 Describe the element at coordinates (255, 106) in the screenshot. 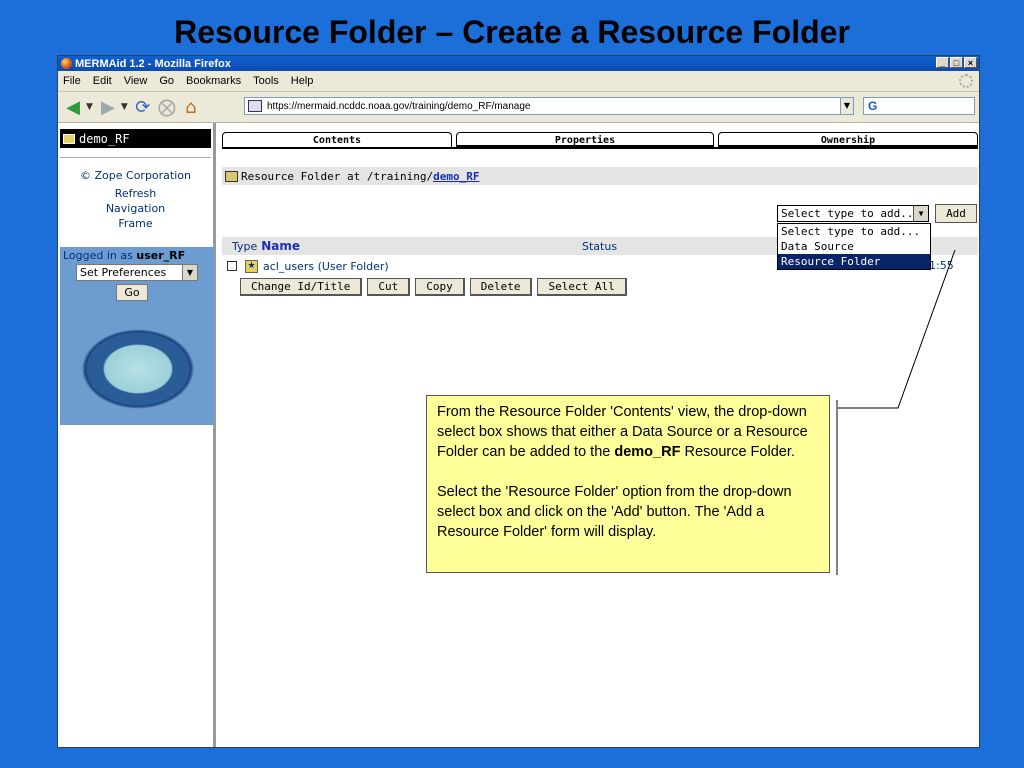

I see `page-icon` at that location.